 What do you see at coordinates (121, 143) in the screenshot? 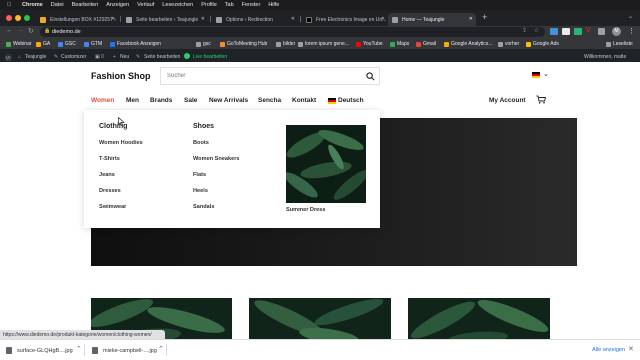
I see `mega-item: Women Hoodies` at bounding box center [121, 143].